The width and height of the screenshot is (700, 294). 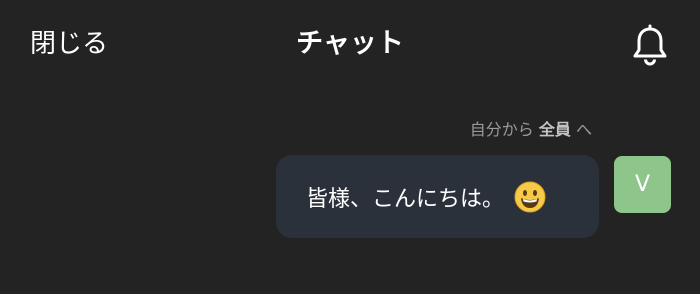 What do you see at coordinates (583, 129) in the screenshot?
I see `to-label: へ` at bounding box center [583, 129].